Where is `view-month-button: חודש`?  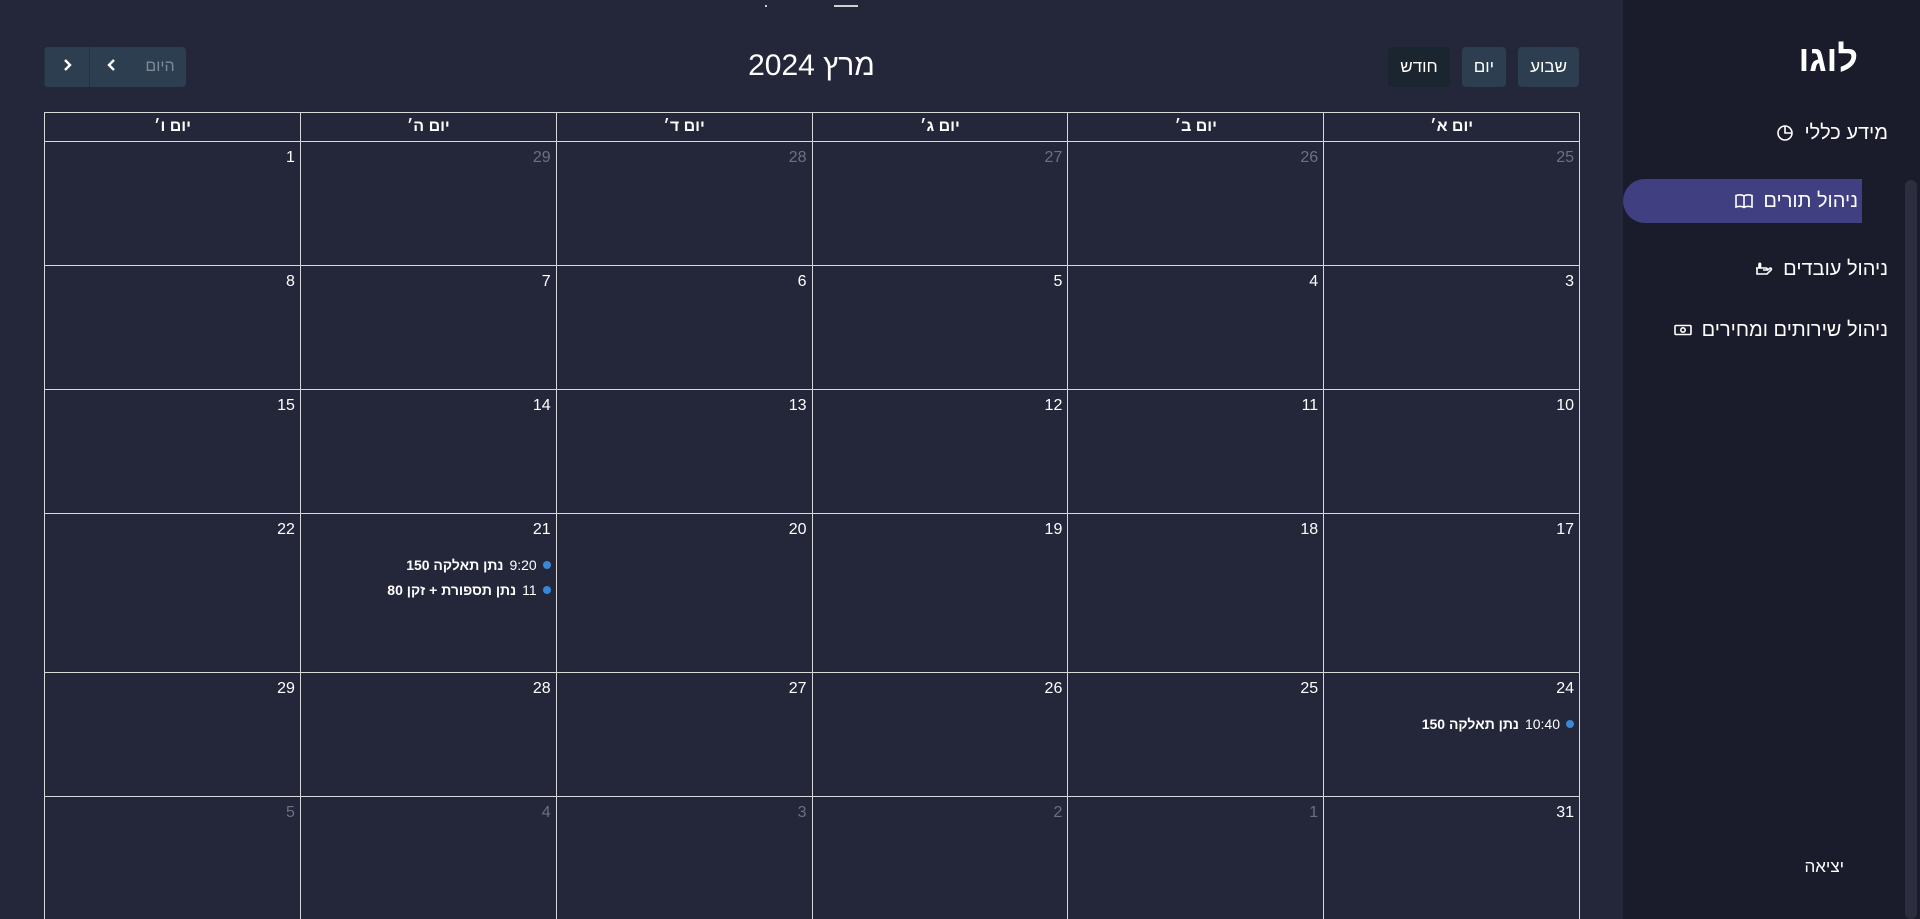
view-month-button: חודש is located at coordinates (1419, 67).